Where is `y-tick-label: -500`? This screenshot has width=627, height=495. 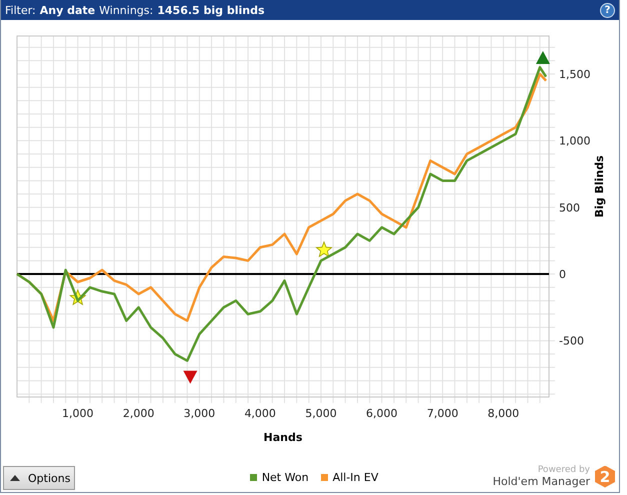 y-tick-label: -500 is located at coordinates (571, 341).